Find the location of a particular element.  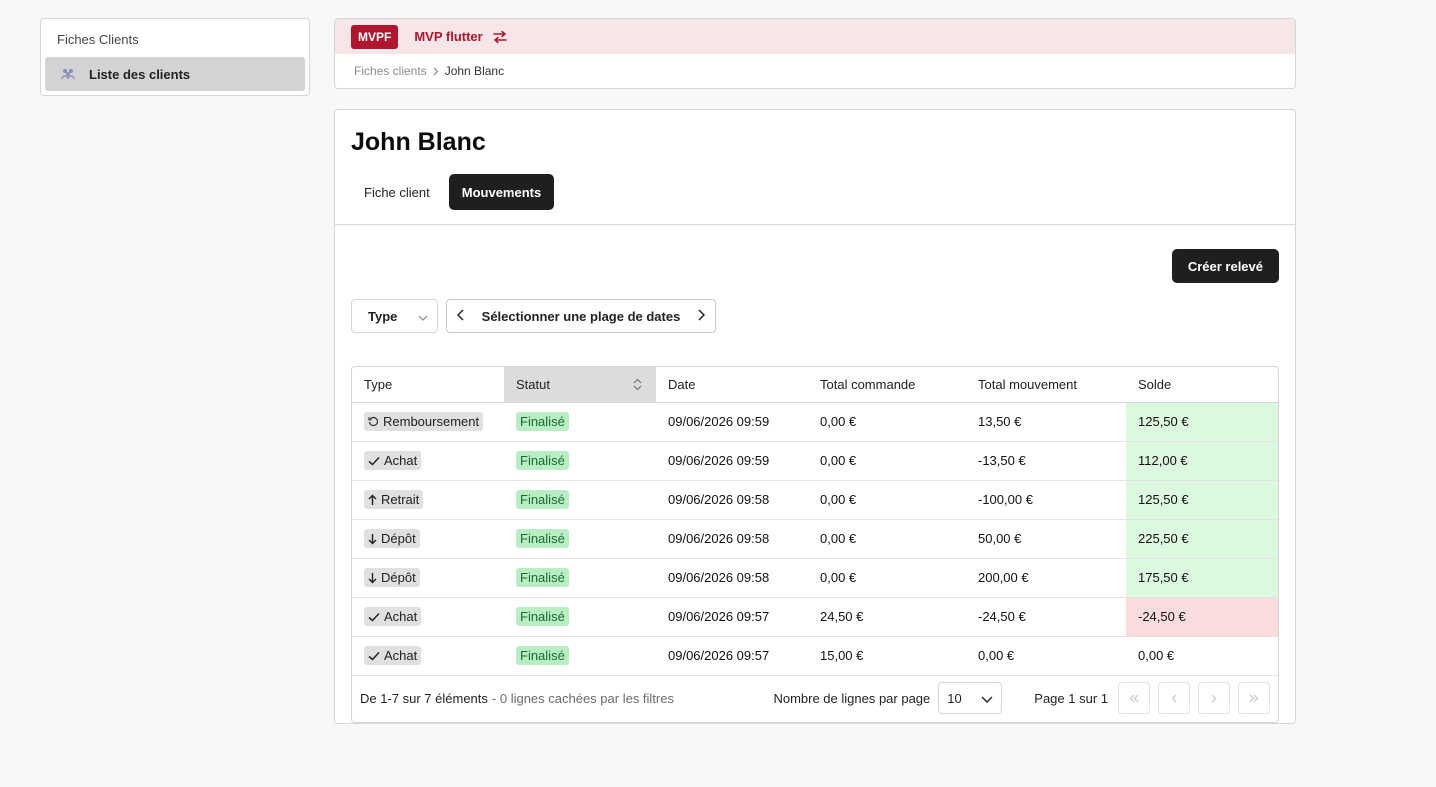

first-page-button is located at coordinates (1134, 698).